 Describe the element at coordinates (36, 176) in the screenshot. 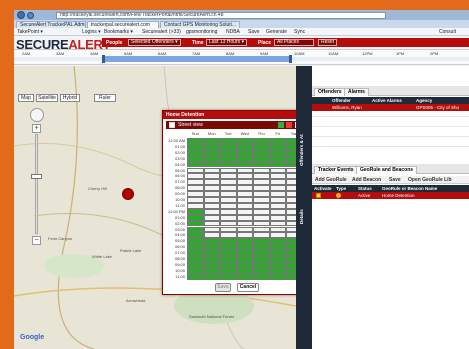

I see `zoom-slider-knob` at that location.